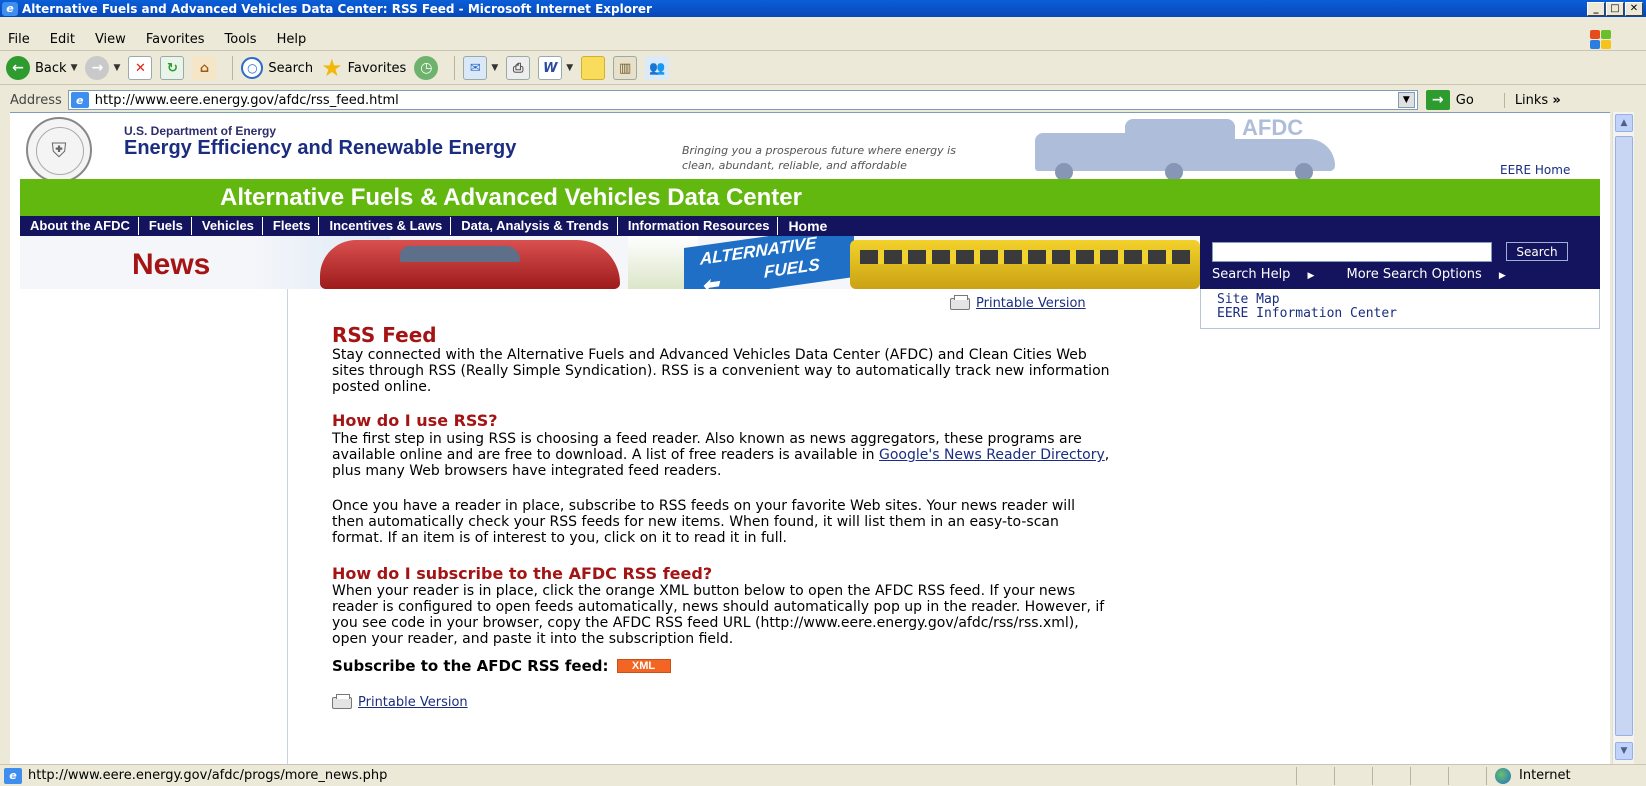 Image resolution: width=1646 pixels, height=786 pixels. What do you see at coordinates (960, 302) in the screenshot?
I see `printer-icon` at bounding box center [960, 302].